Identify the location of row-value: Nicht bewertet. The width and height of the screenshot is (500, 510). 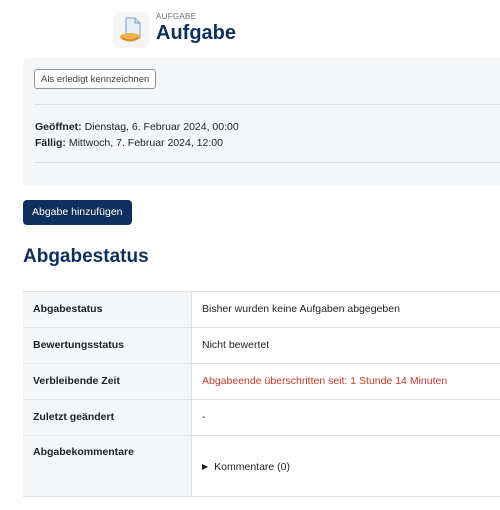
(345, 345).